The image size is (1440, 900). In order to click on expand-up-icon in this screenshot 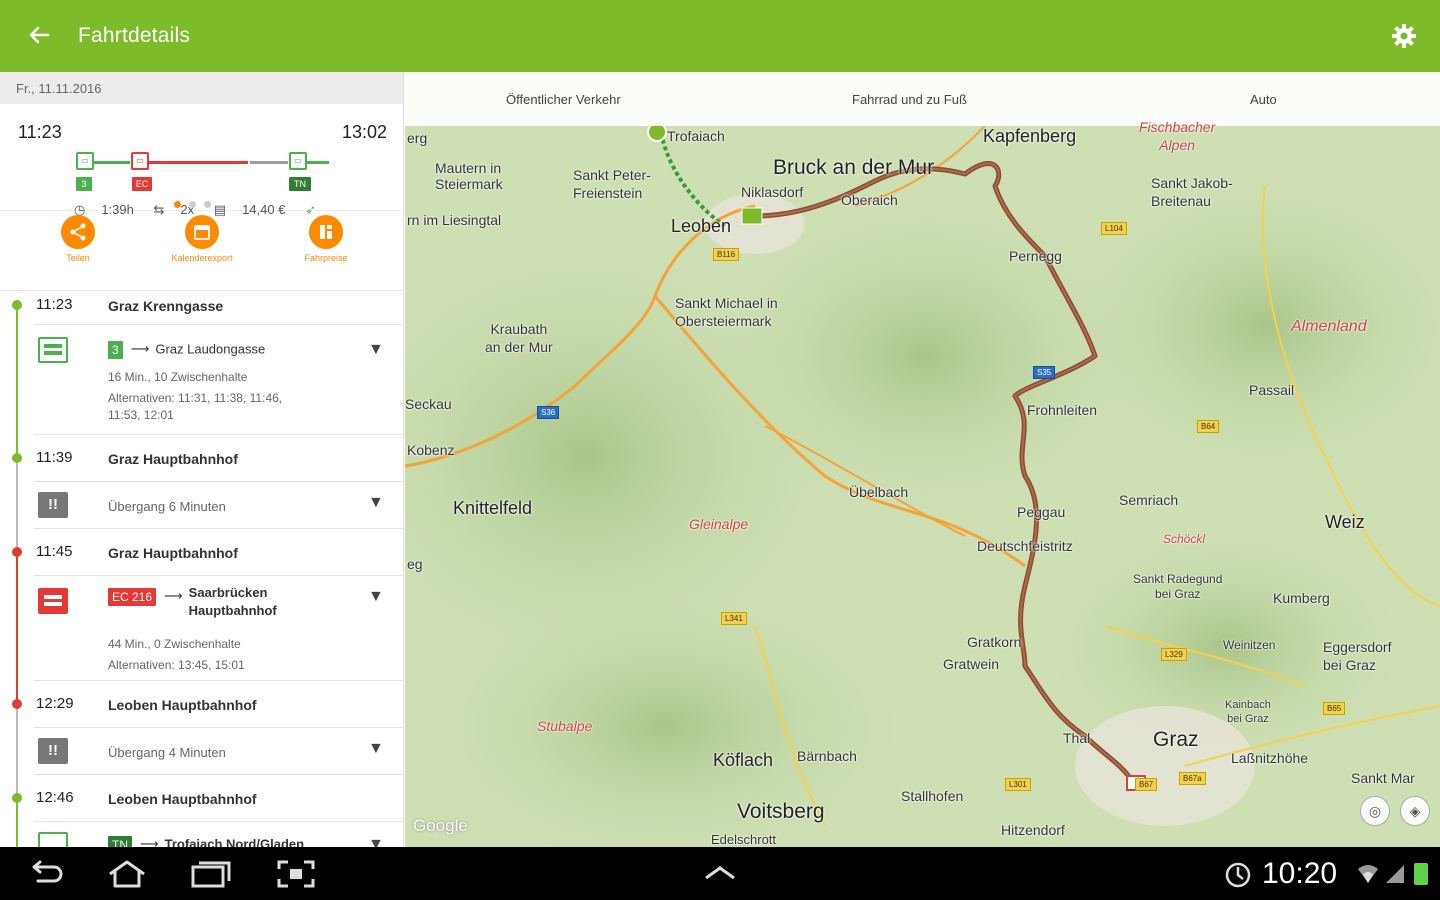, I will do `click(720, 873)`.